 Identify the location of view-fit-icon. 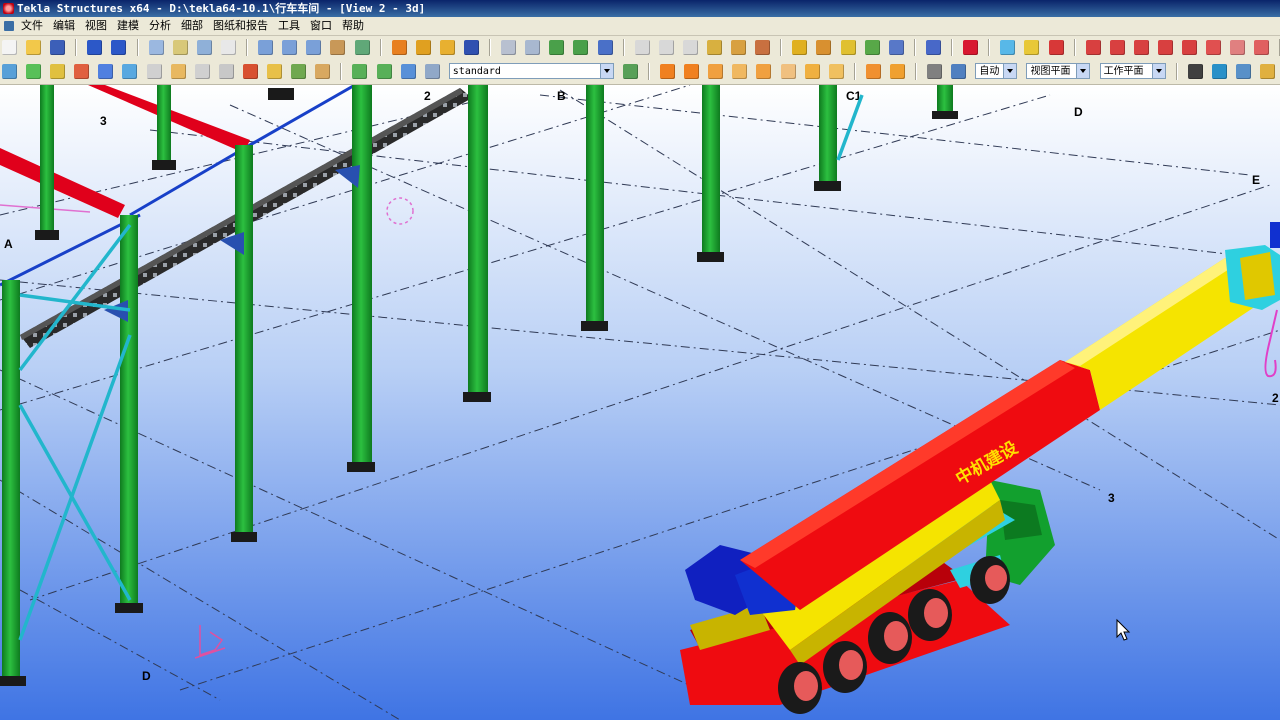
(1268, 71).